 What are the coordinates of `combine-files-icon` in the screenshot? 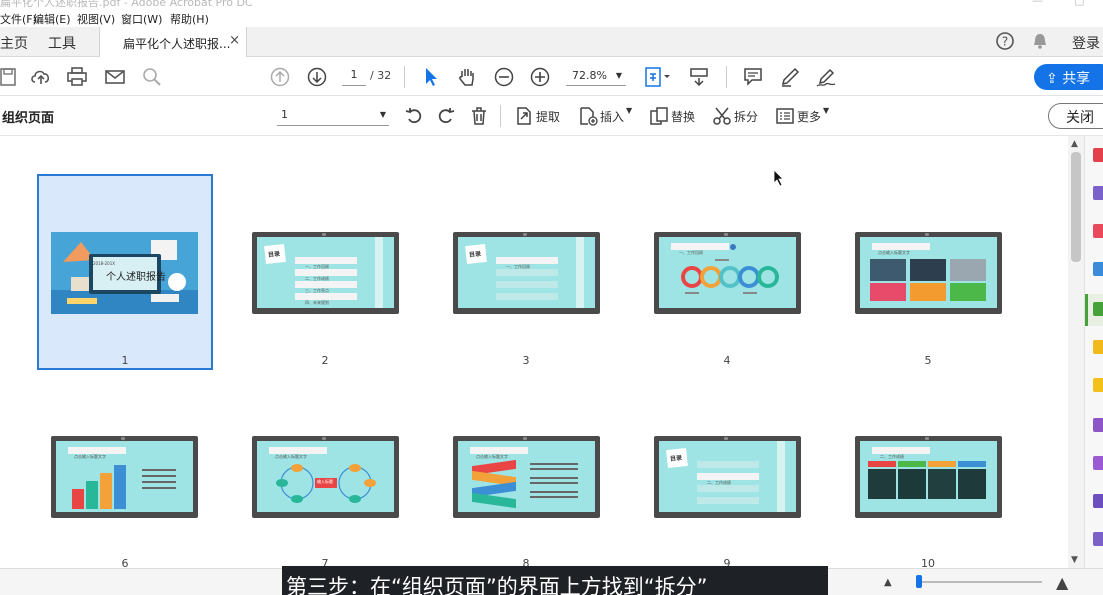 It's located at (1098, 347).